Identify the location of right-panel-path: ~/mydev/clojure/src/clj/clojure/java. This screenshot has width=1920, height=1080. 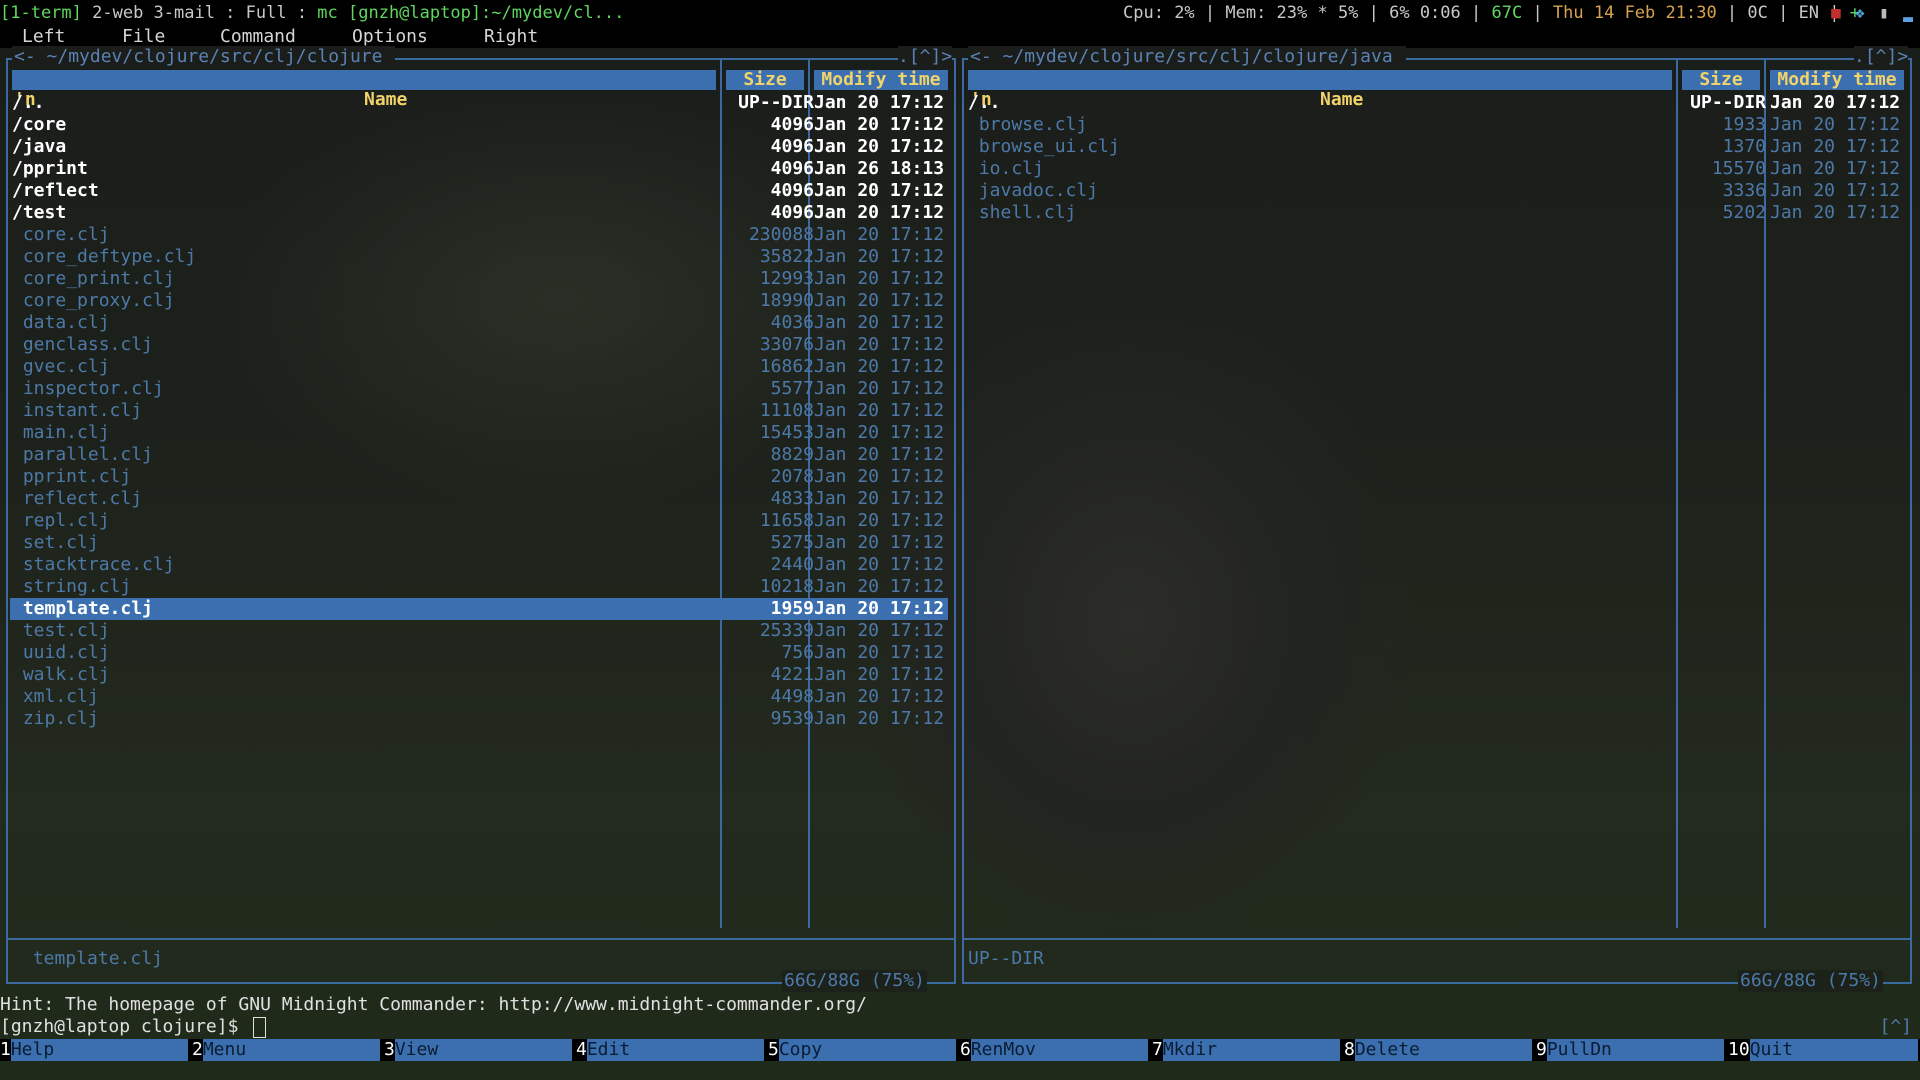
(1197, 56).